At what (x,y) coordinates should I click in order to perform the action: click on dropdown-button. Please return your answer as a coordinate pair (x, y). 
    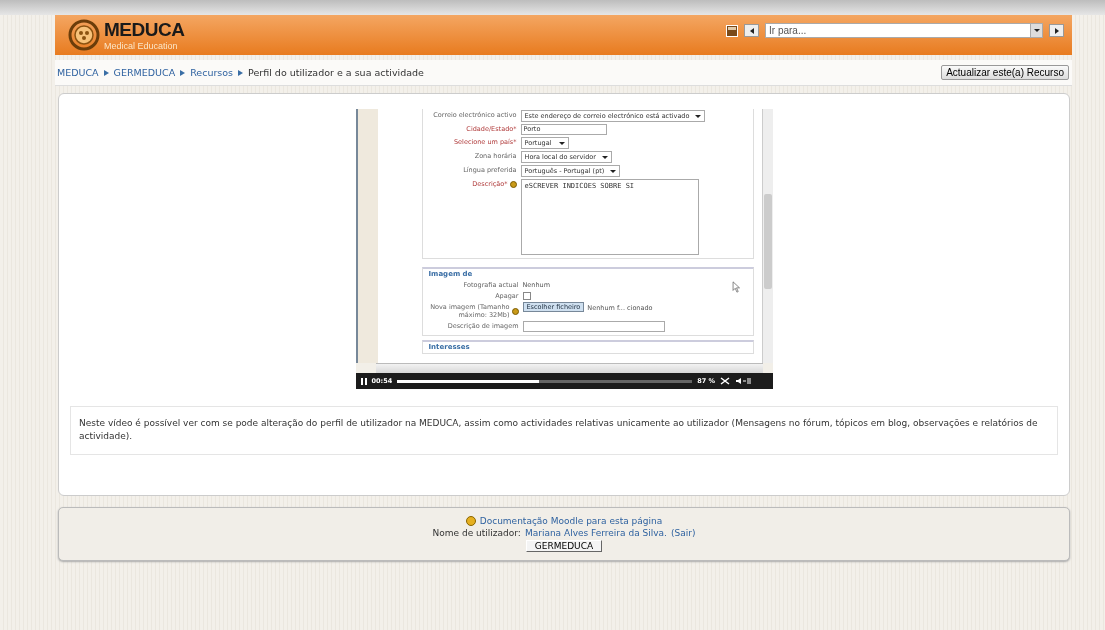
    Looking at the image, I should click on (1036, 30).